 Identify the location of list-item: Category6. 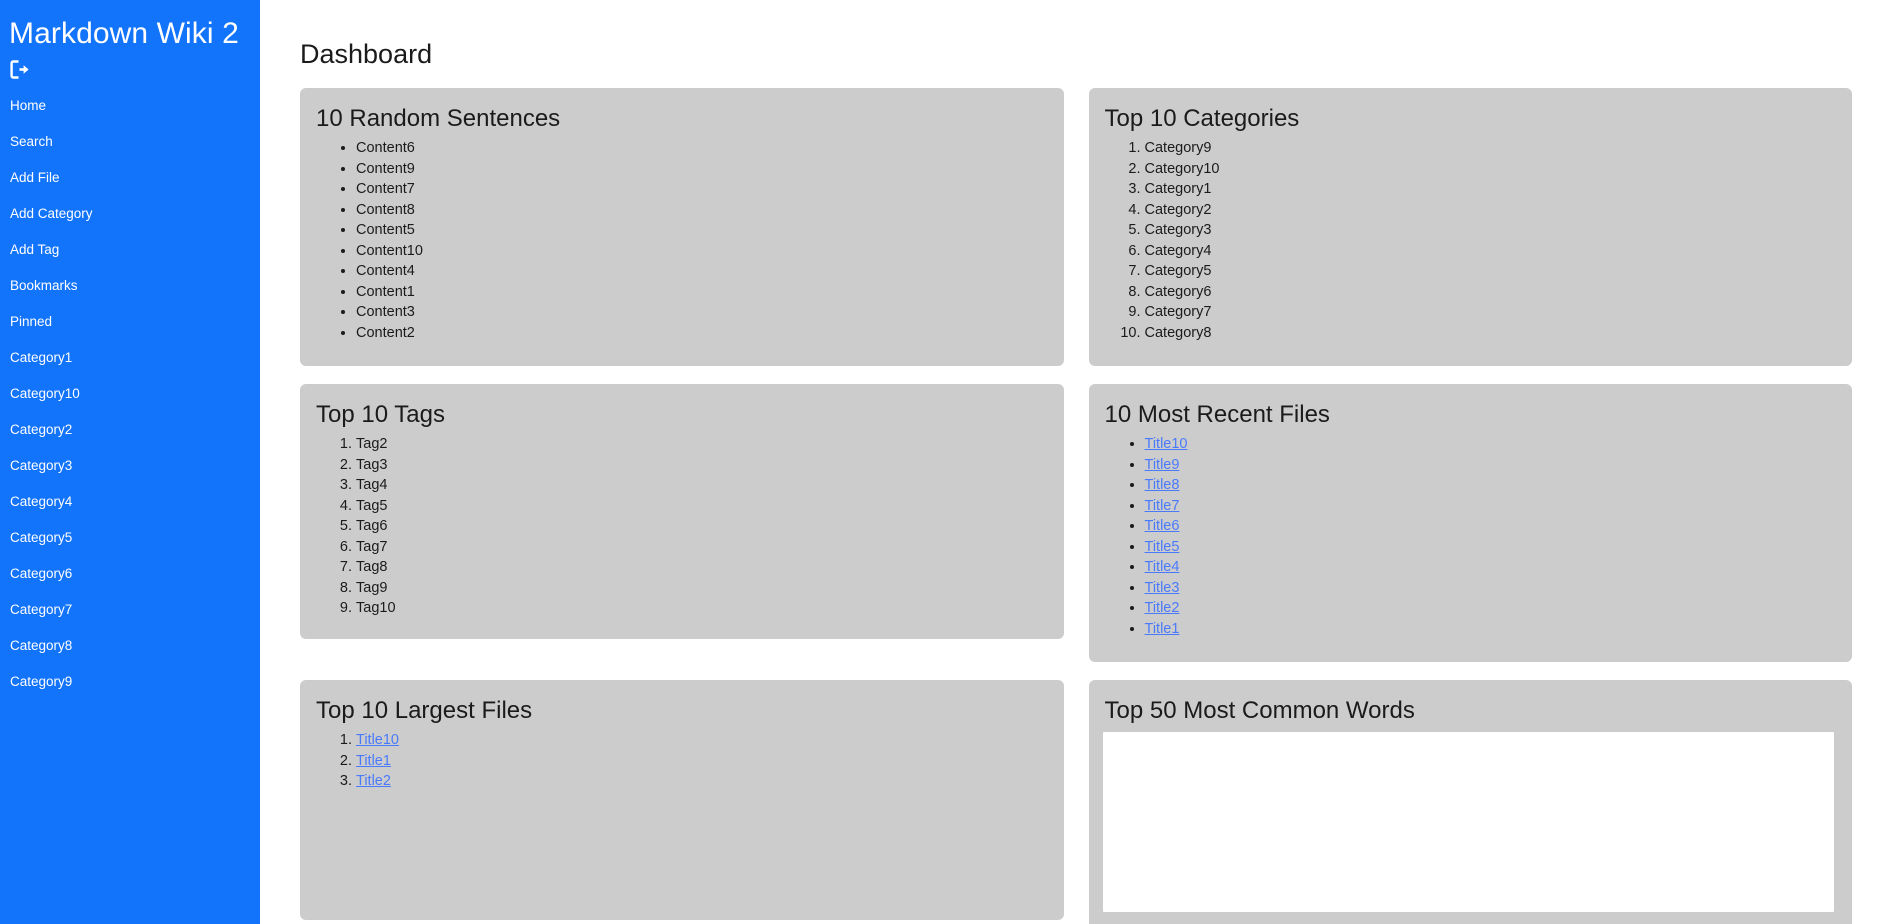
(1490, 292).